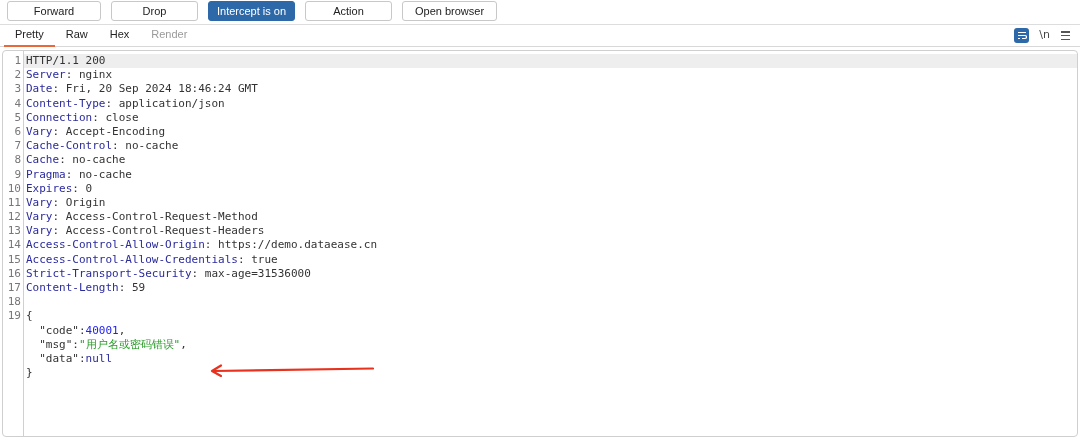  I want to click on toolbar-button: Drop, so click(154, 11).